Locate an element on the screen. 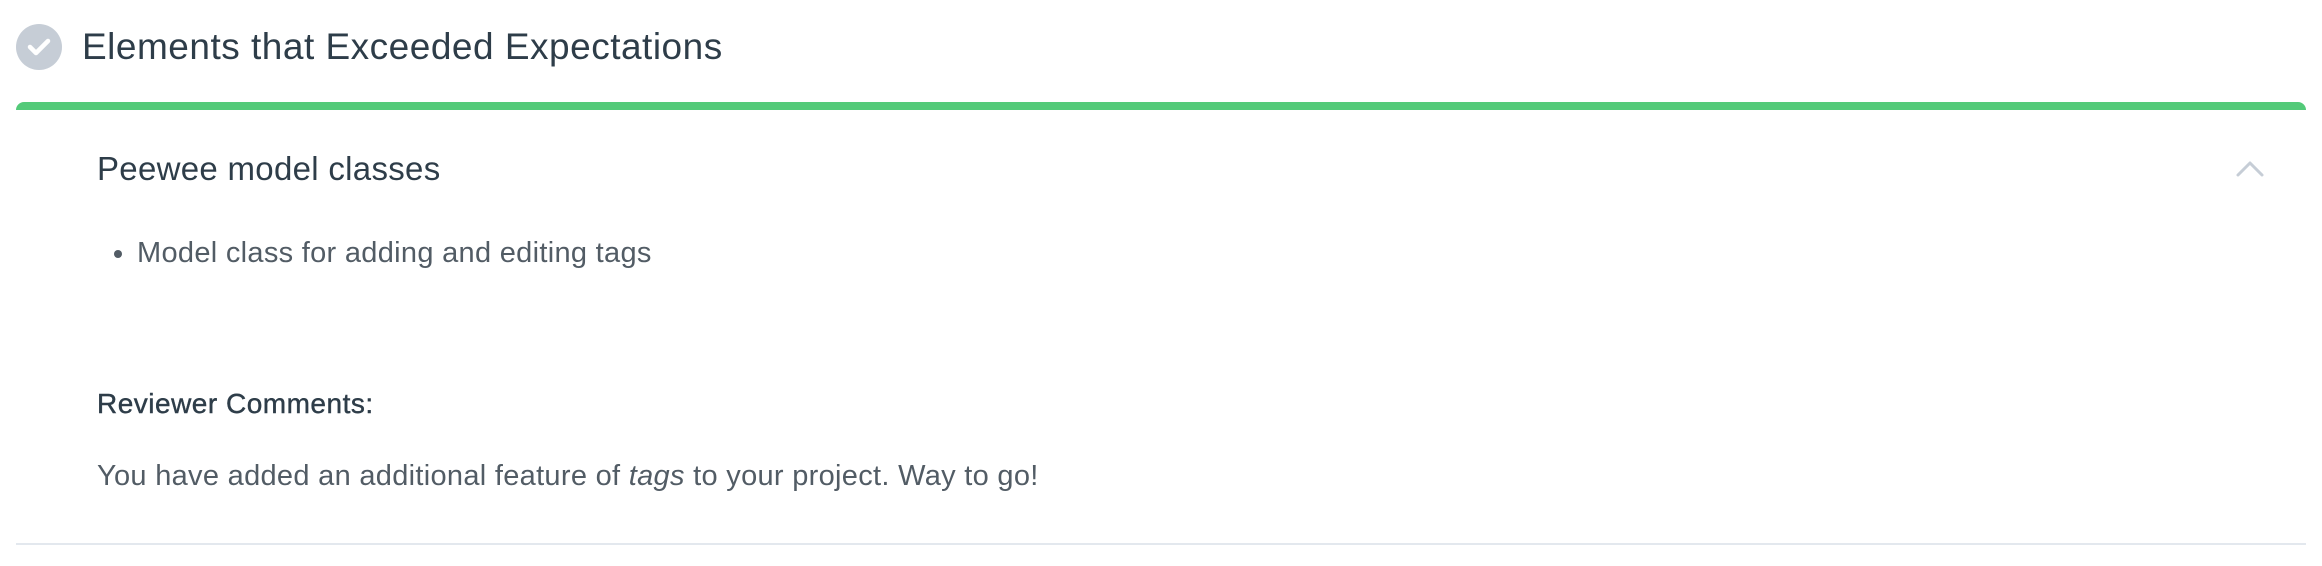 This screenshot has width=2322, height=566. criterion-bullet-list: Model class for adding and editing tags is located at coordinates (374, 253).